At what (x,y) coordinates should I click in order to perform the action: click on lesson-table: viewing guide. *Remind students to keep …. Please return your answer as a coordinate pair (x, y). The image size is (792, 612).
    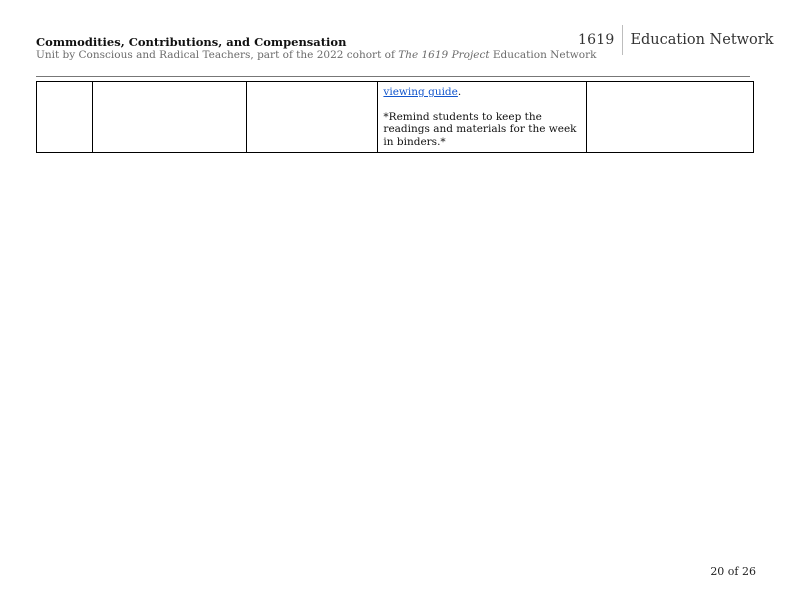
    Looking at the image, I should click on (394, 117).